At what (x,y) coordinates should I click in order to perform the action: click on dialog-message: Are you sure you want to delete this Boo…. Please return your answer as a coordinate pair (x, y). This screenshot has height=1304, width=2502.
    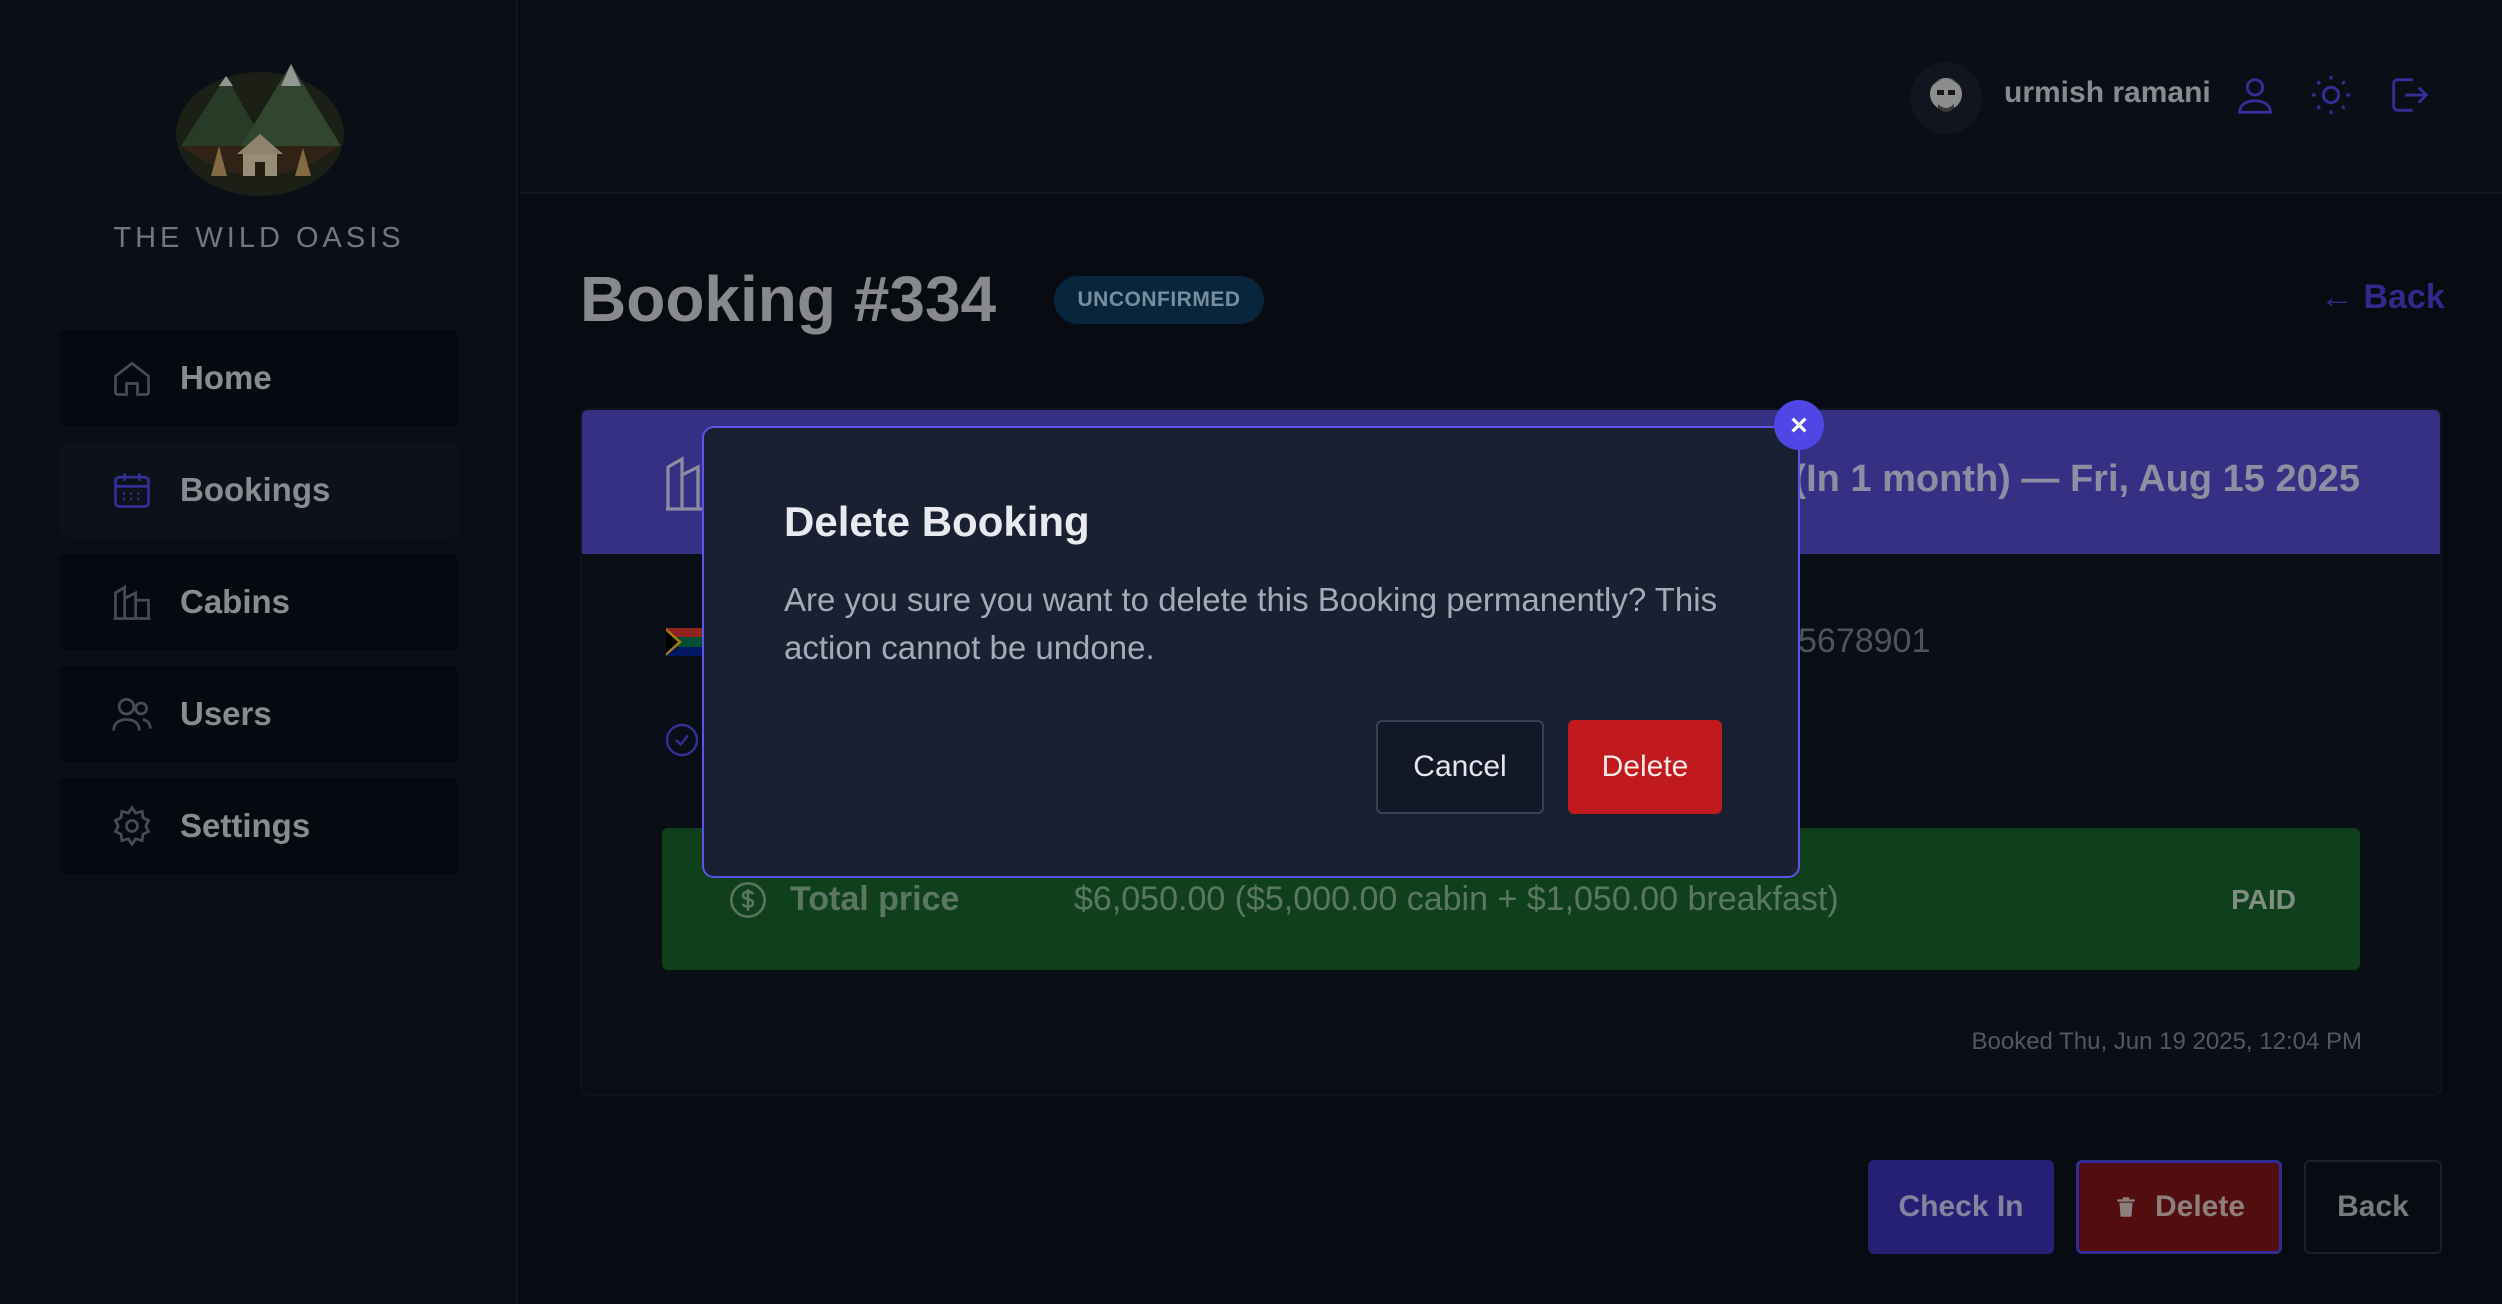
    Looking at the image, I should click on (1251, 623).